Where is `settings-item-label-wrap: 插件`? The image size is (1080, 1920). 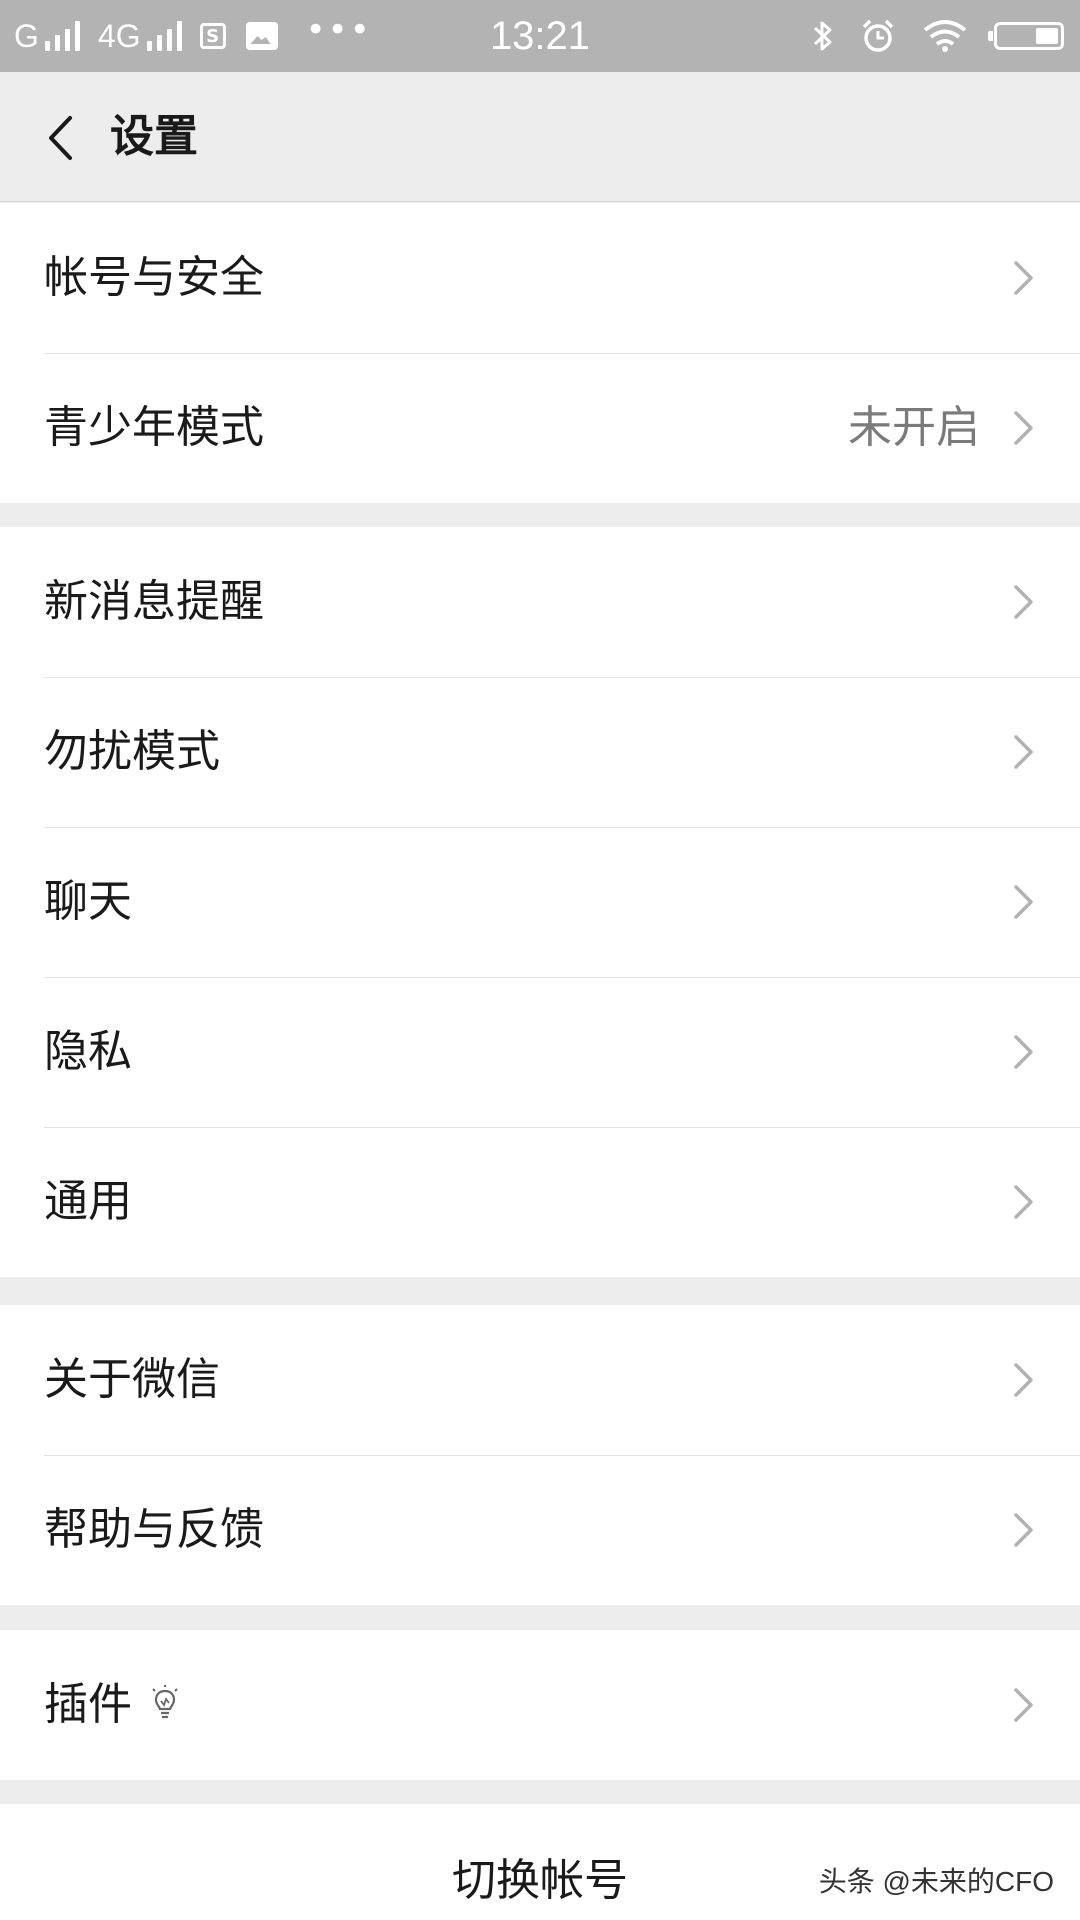
settings-item-label-wrap: 插件 is located at coordinates (112, 1705).